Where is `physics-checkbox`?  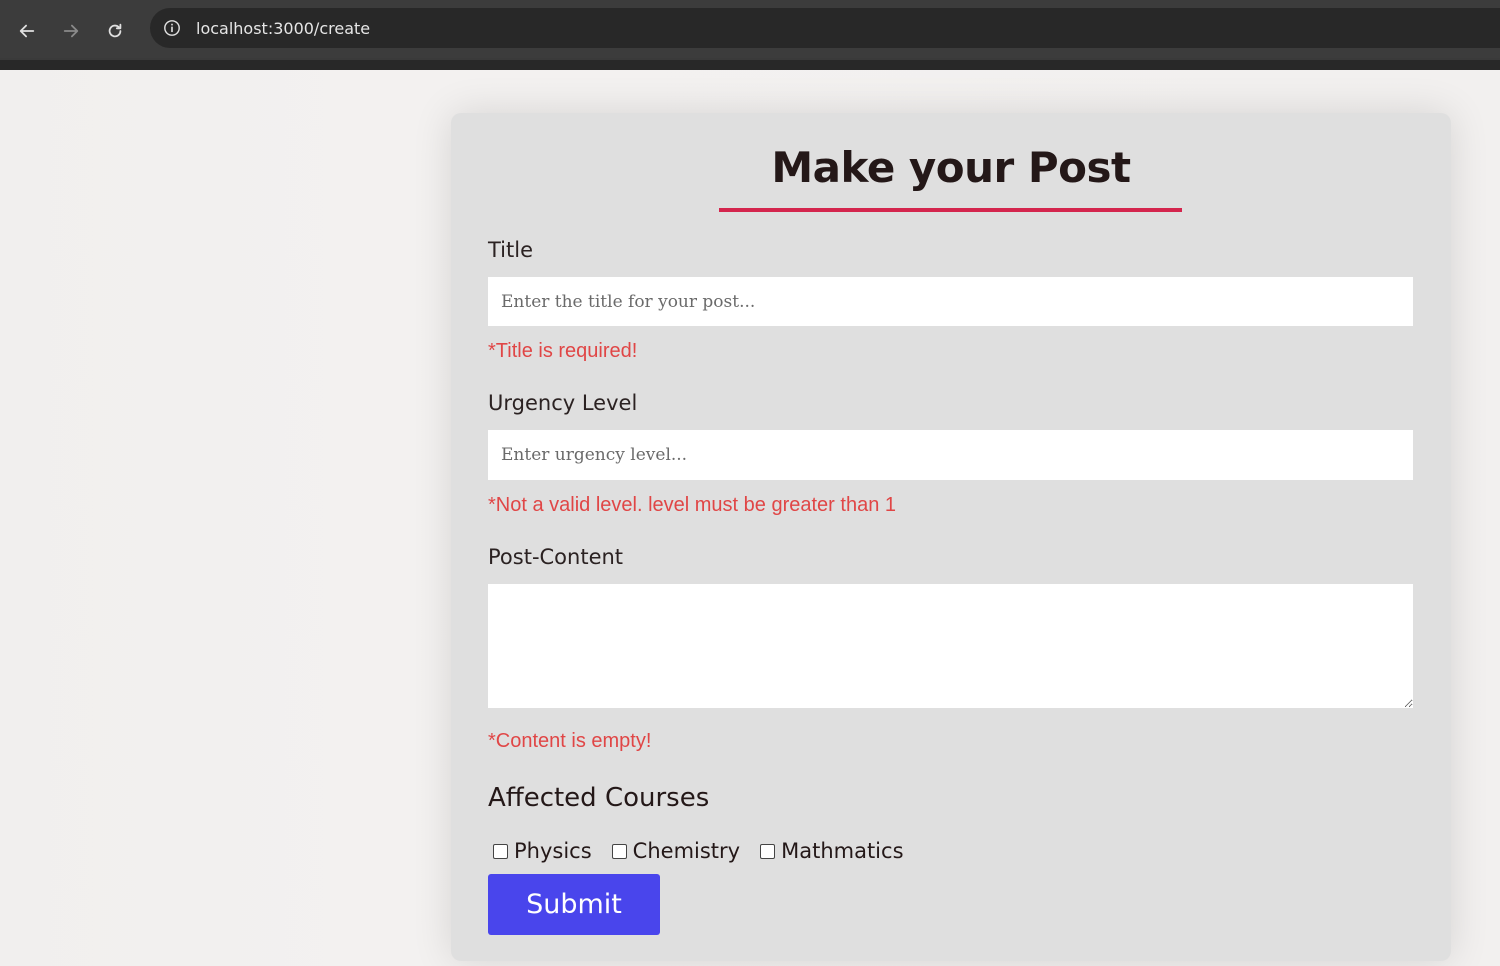 physics-checkbox is located at coordinates (500, 851).